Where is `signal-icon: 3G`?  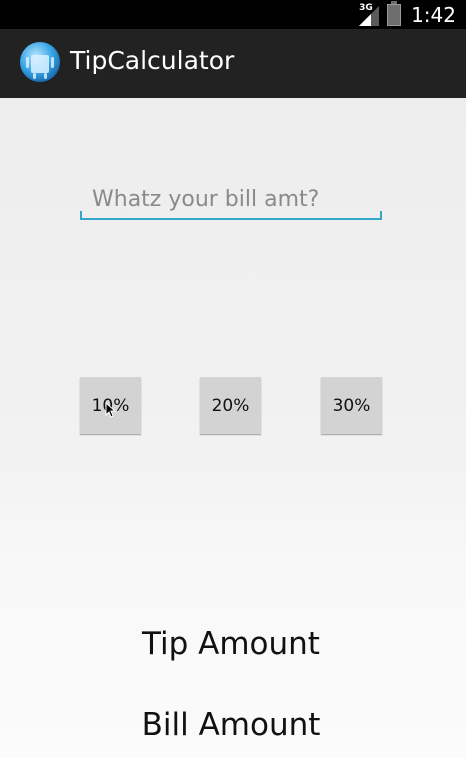
signal-icon: 3G is located at coordinates (369, 14).